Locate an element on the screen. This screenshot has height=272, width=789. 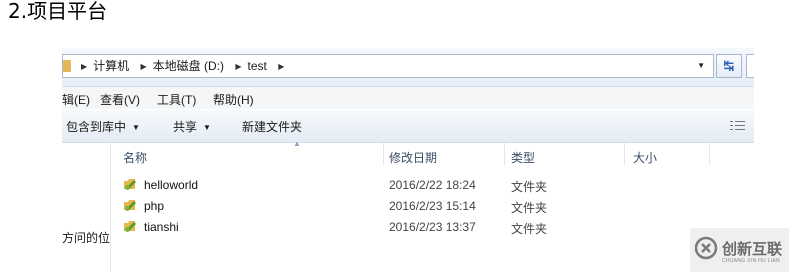
file-name: php is located at coordinates (154, 206).